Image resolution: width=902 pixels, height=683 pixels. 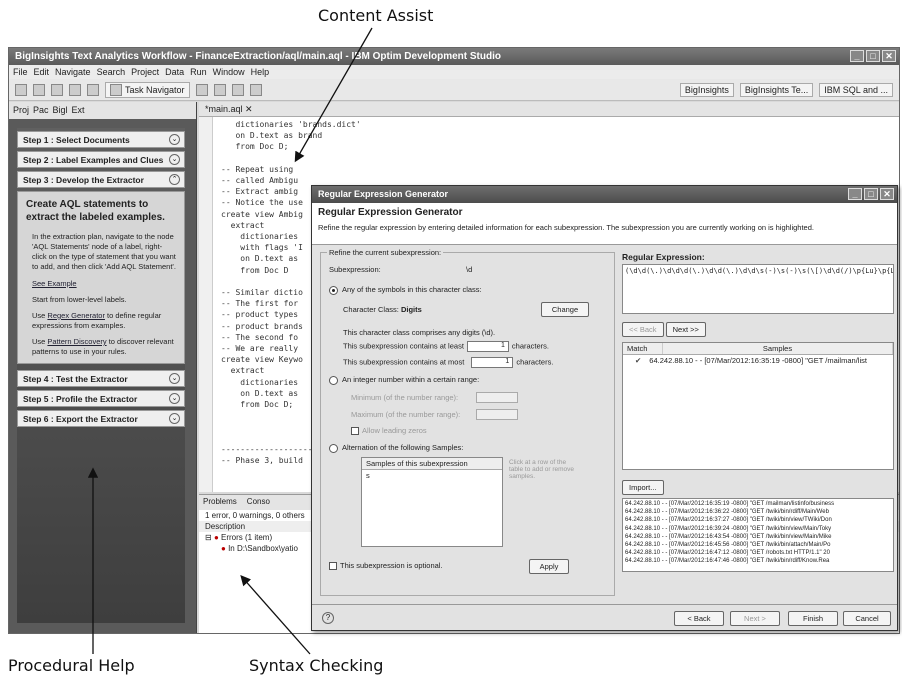 I want to click on menu-project: Project, so click(x=145, y=72).